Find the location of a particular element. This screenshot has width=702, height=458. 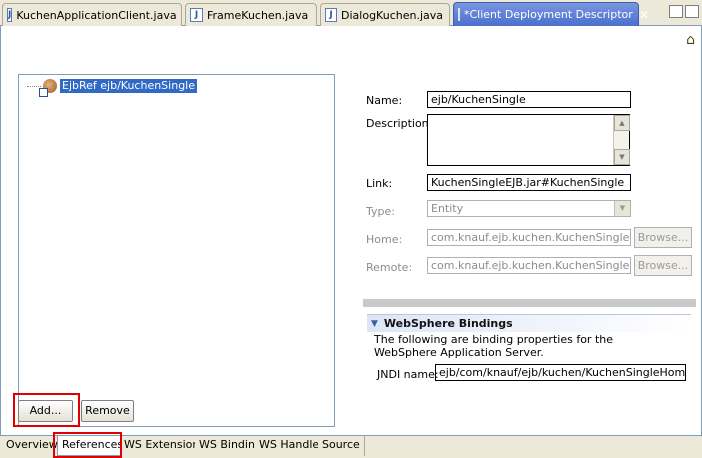

type-label: Type: is located at coordinates (380, 211).